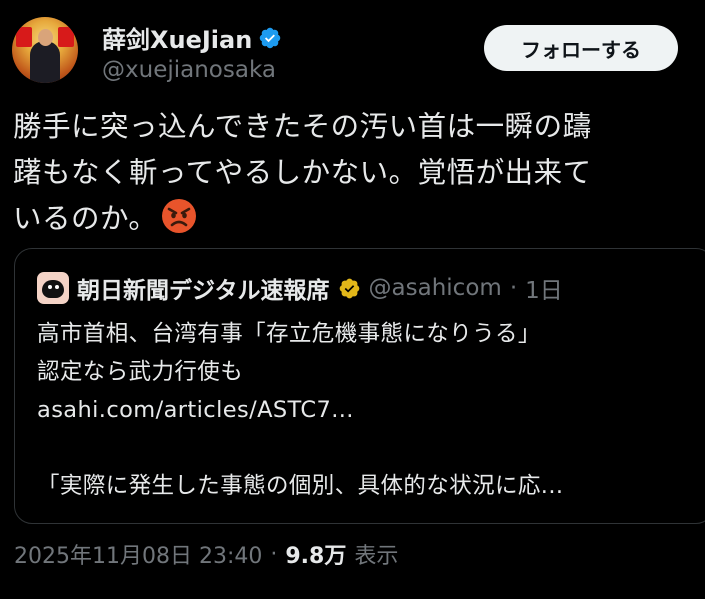 The image size is (705, 599). Describe the element at coordinates (316, 556) in the screenshot. I see `views-count: 9.8万` at that location.